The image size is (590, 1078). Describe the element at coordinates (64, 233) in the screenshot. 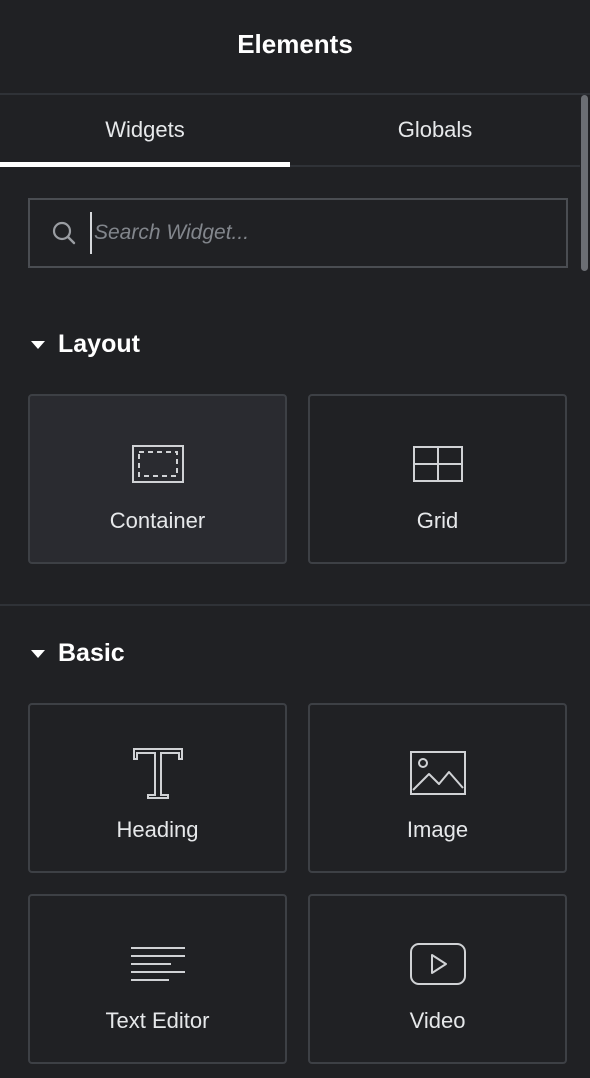

I see `search-icon` at that location.